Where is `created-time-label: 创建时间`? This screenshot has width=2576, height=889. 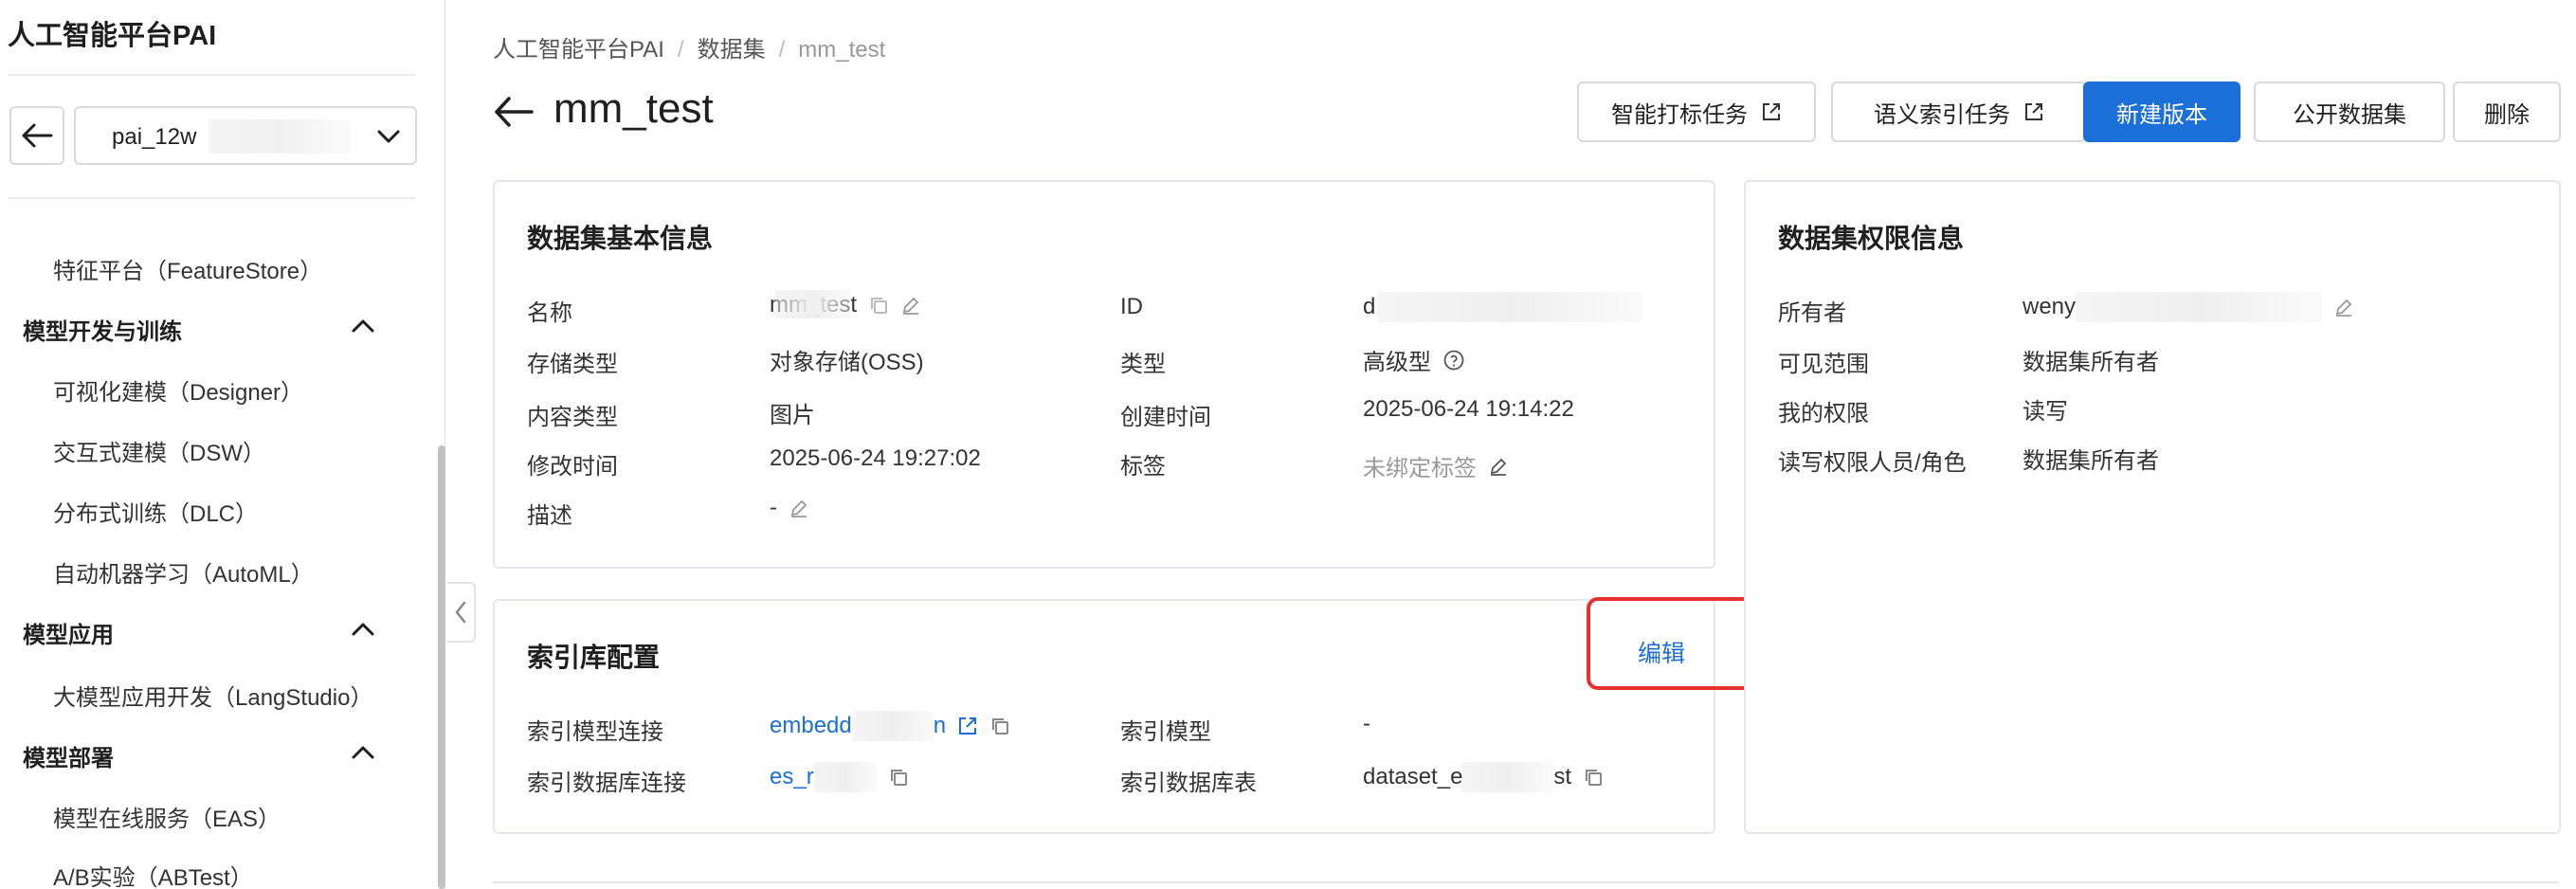 created-time-label: 创建时间 is located at coordinates (1165, 417).